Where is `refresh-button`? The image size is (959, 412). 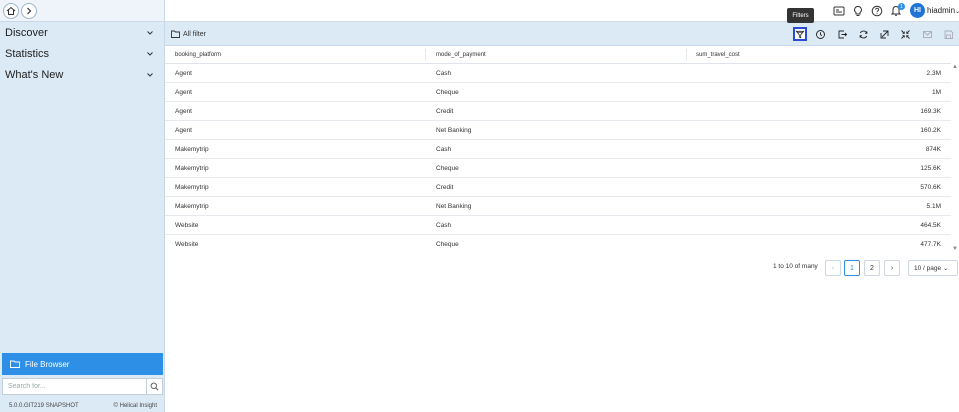
refresh-button is located at coordinates (863, 34).